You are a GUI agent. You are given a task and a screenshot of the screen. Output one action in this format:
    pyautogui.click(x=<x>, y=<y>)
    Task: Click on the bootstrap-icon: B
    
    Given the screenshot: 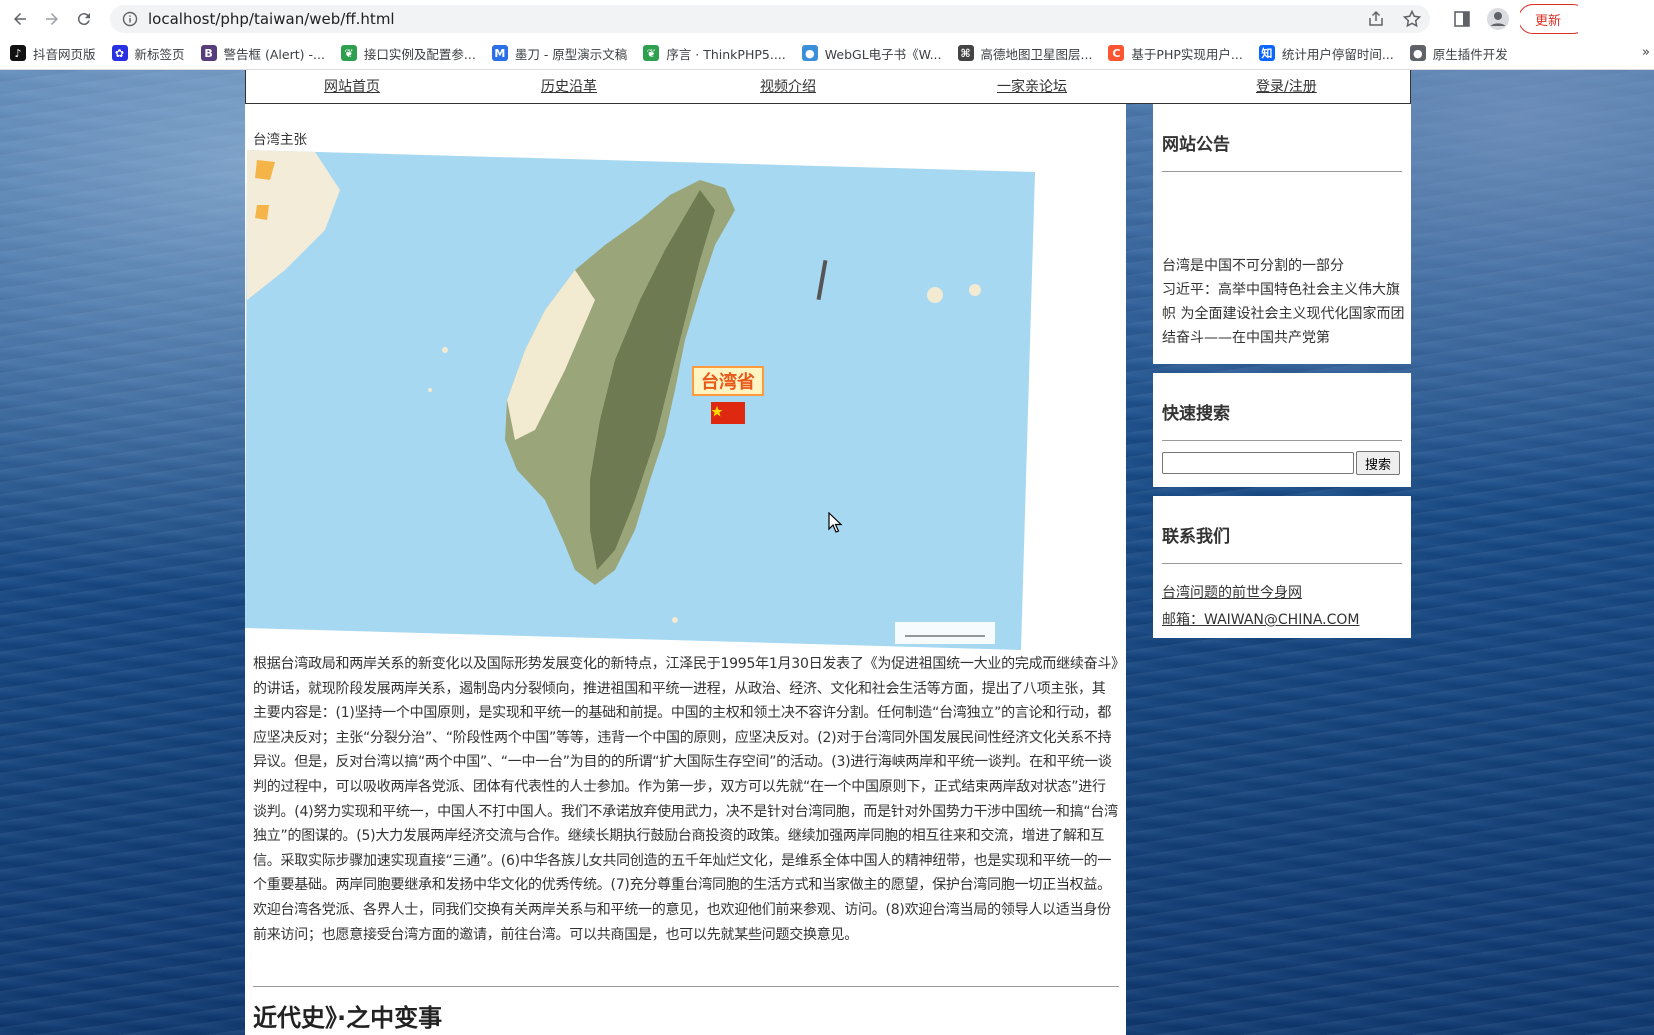 What is the action you would take?
    pyautogui.click(x=208, y=53)
    